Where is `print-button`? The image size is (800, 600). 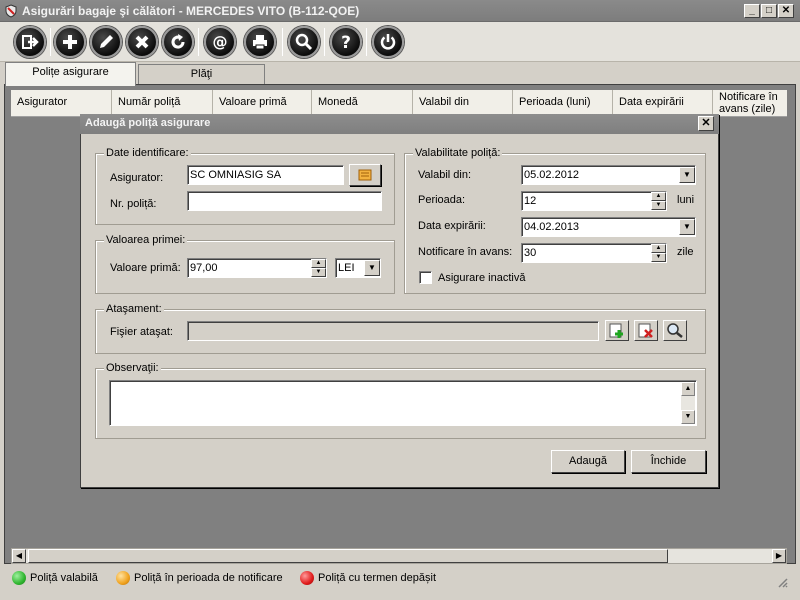 print-button is located at coordinates (260, 42).